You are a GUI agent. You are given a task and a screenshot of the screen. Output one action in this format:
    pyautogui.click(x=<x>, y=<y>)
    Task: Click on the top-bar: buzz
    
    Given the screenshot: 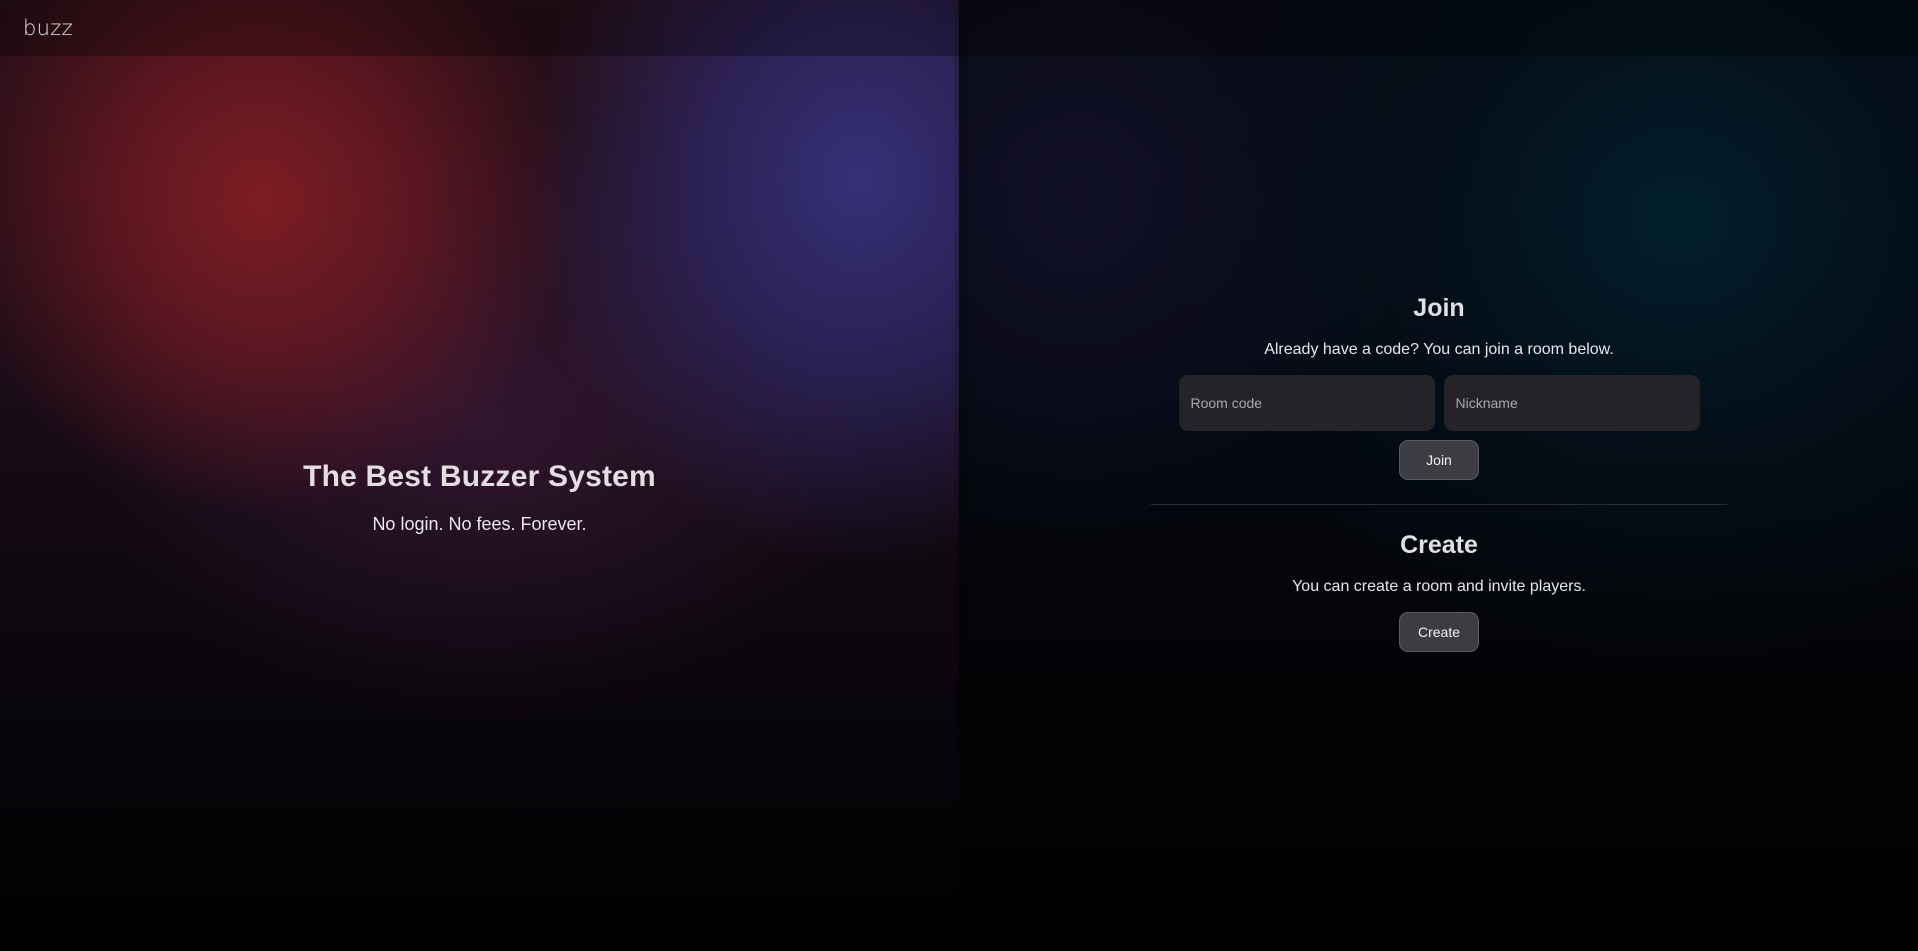 What is the action you would take?
    pyautogui.click(x=959, y=28)
    